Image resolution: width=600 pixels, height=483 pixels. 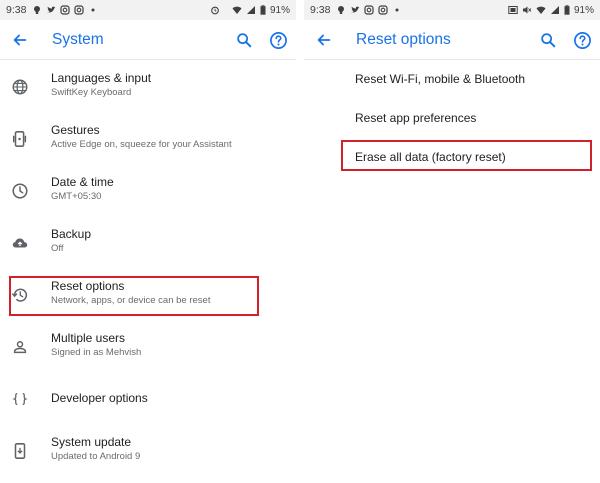 I want to click on reset-app-preferences-item: Reset app preferences, so click(x=452, y=118).